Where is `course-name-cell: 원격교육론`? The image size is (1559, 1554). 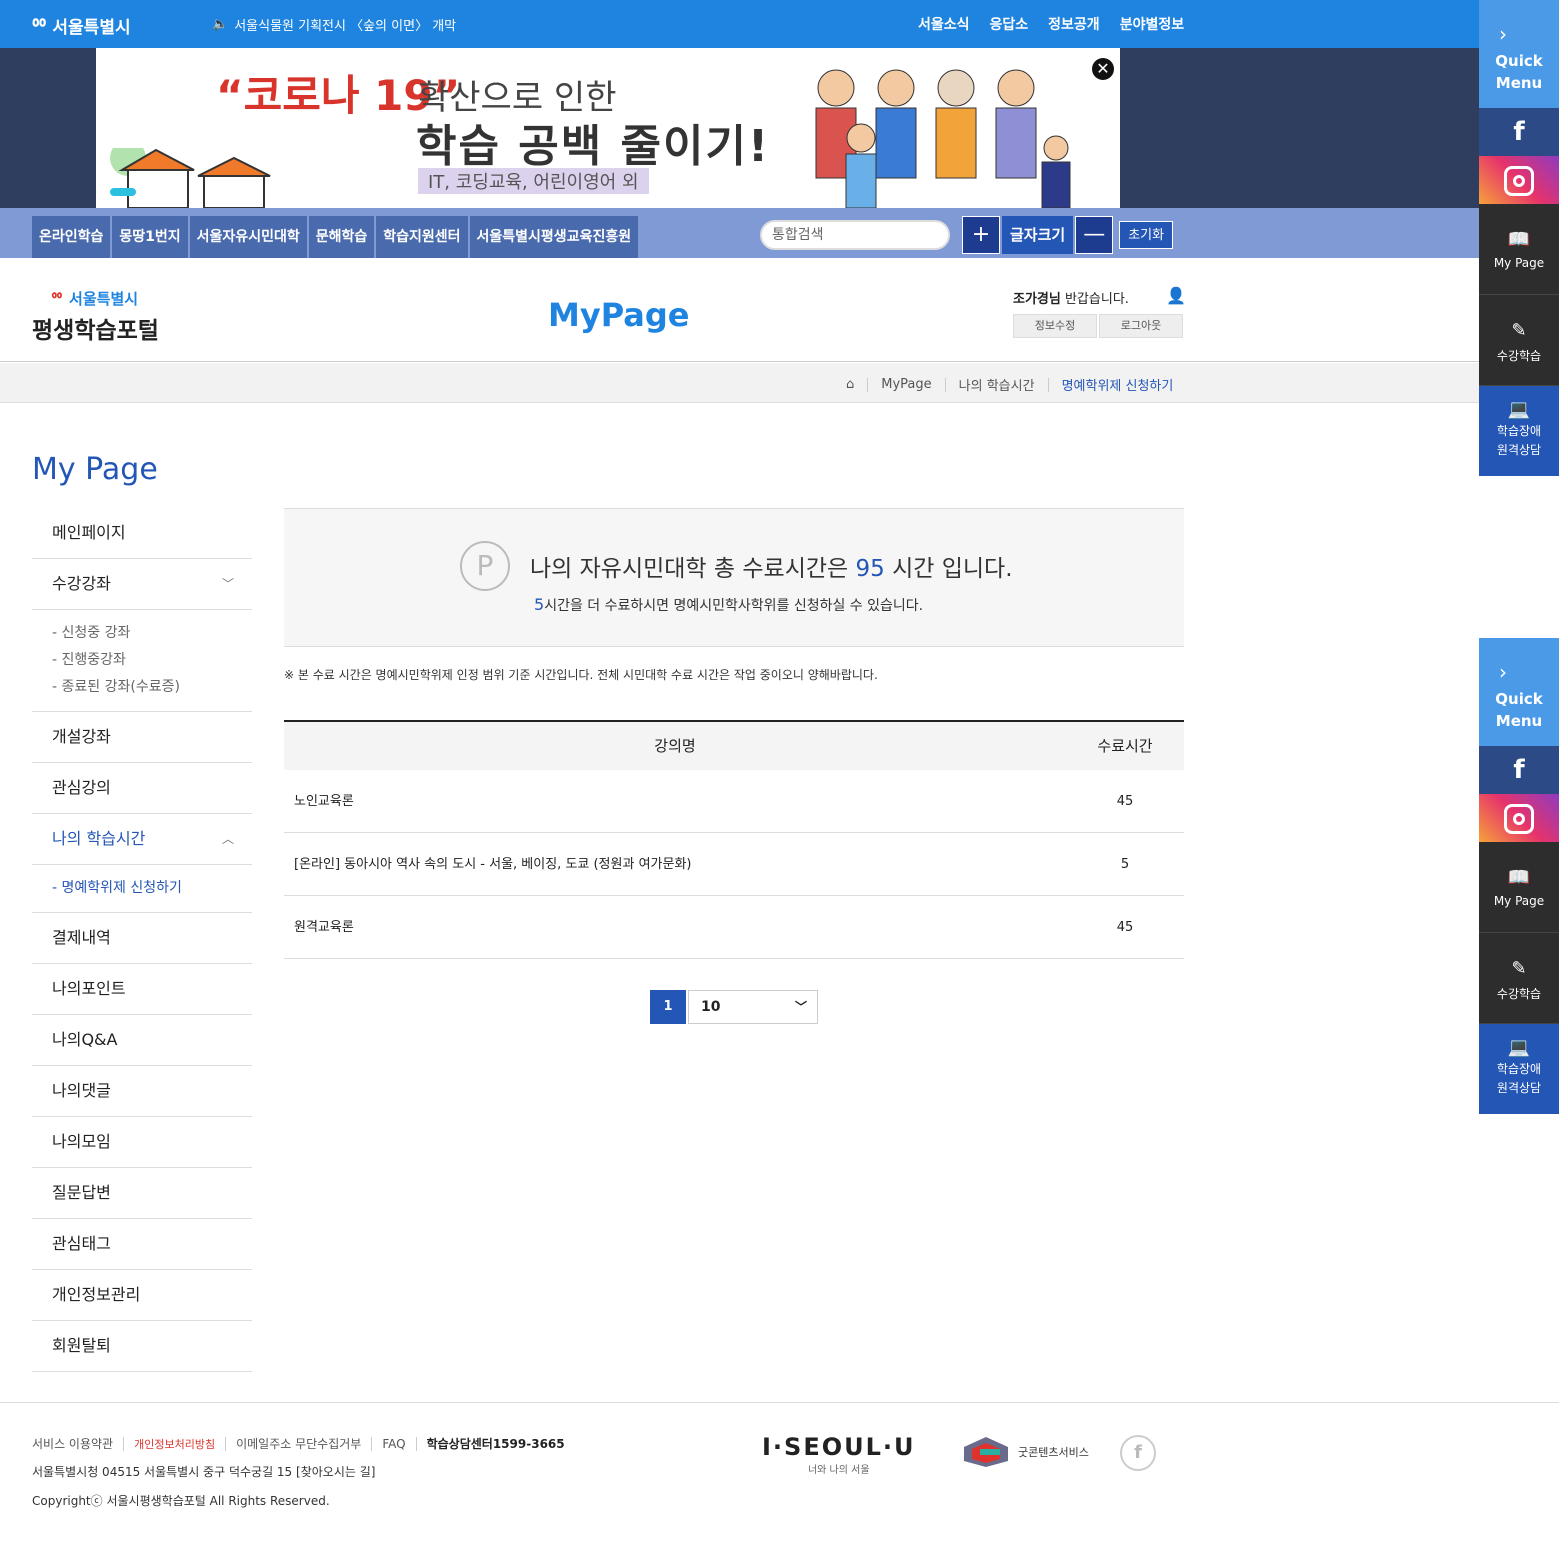
course-name-cell: 원격교육론 is located at coordinates (324, 927).